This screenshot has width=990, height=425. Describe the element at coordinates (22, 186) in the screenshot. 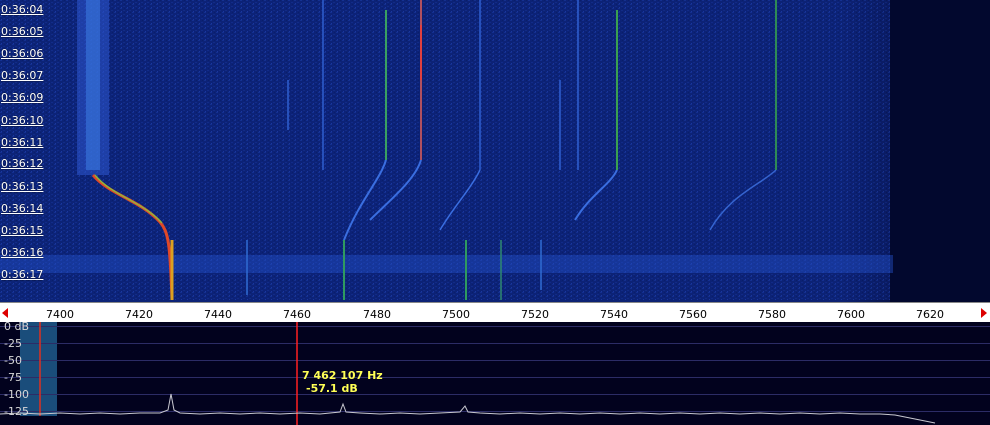

I see `time-label: 0:36:13` at that location.